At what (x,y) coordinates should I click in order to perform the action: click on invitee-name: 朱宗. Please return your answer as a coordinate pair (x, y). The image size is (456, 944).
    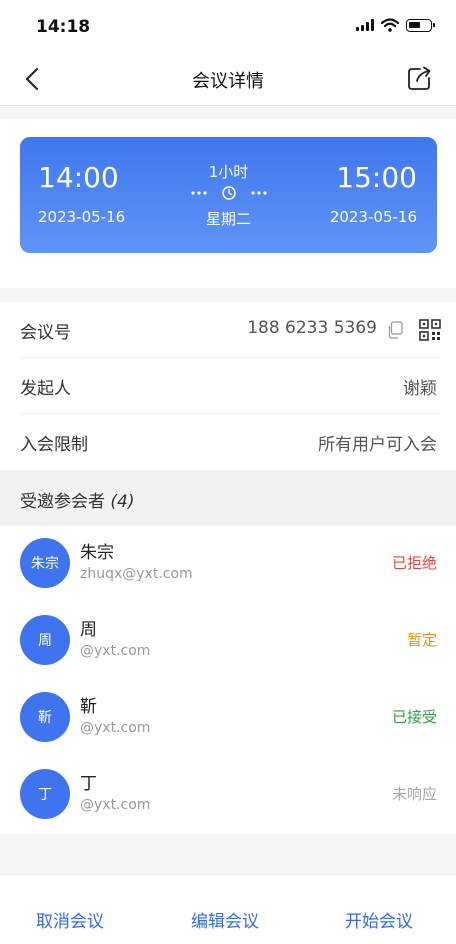
    Looking at the image, I should click on (97, 553).